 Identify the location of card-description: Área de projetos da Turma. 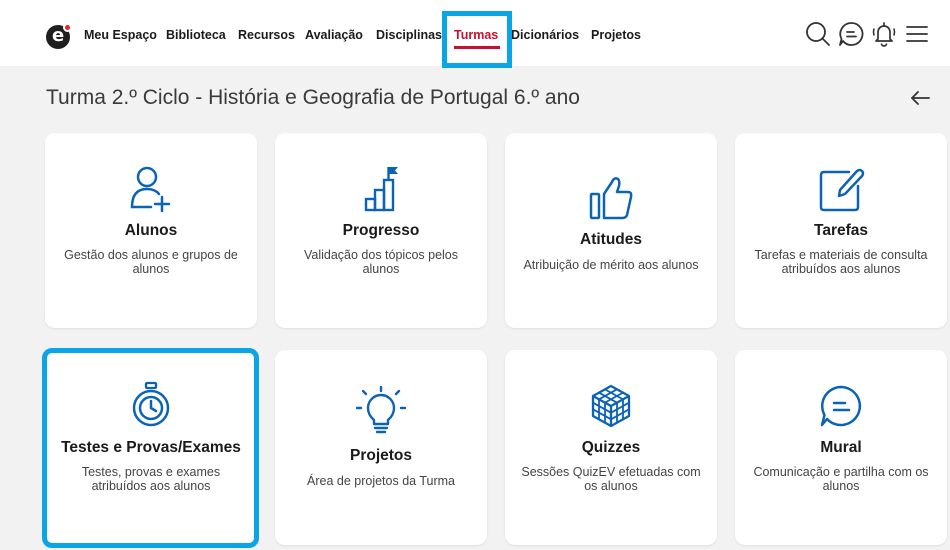
(381, 481).